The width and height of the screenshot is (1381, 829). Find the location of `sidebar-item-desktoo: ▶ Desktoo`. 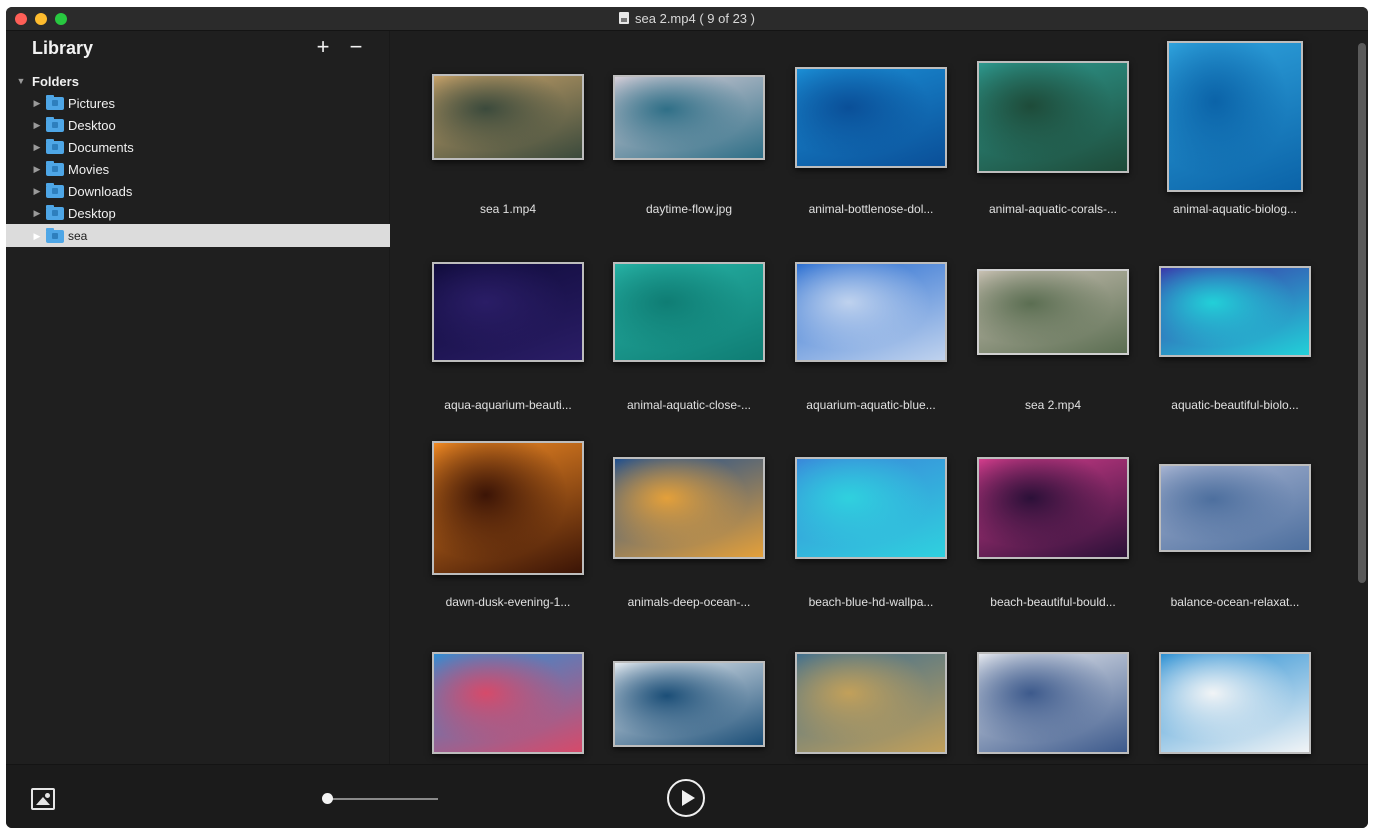

sidebar-item-desktoo: ▶ Desktoo is located at coordinates (74, 125).